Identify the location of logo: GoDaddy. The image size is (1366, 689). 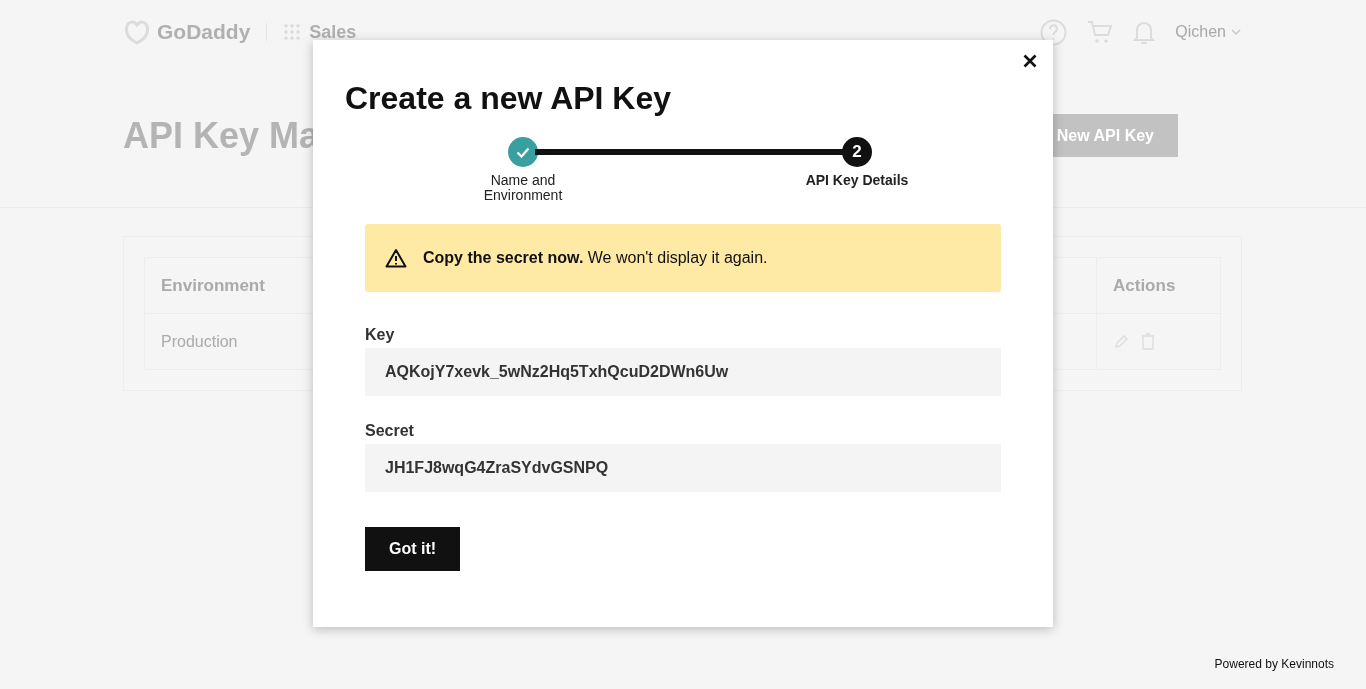
(187, 32).